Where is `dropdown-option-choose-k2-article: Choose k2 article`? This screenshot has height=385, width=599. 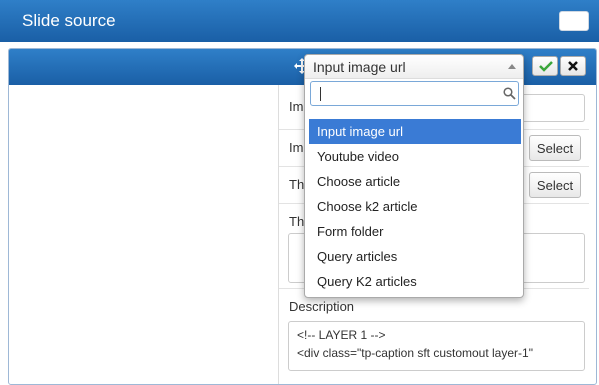
dropdown-option-choose-k2-article: Choose k2 article is located at coordinates (415, 206).